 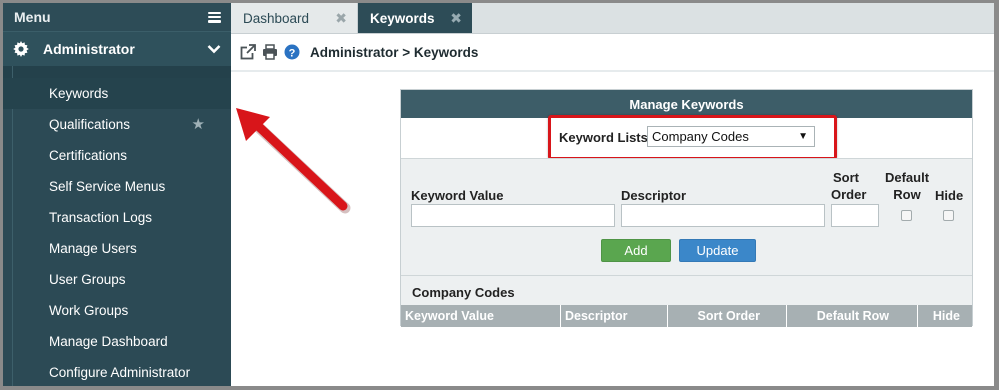 I want to click on panel-title: Manage Keywords, so click(x=686, y=104).